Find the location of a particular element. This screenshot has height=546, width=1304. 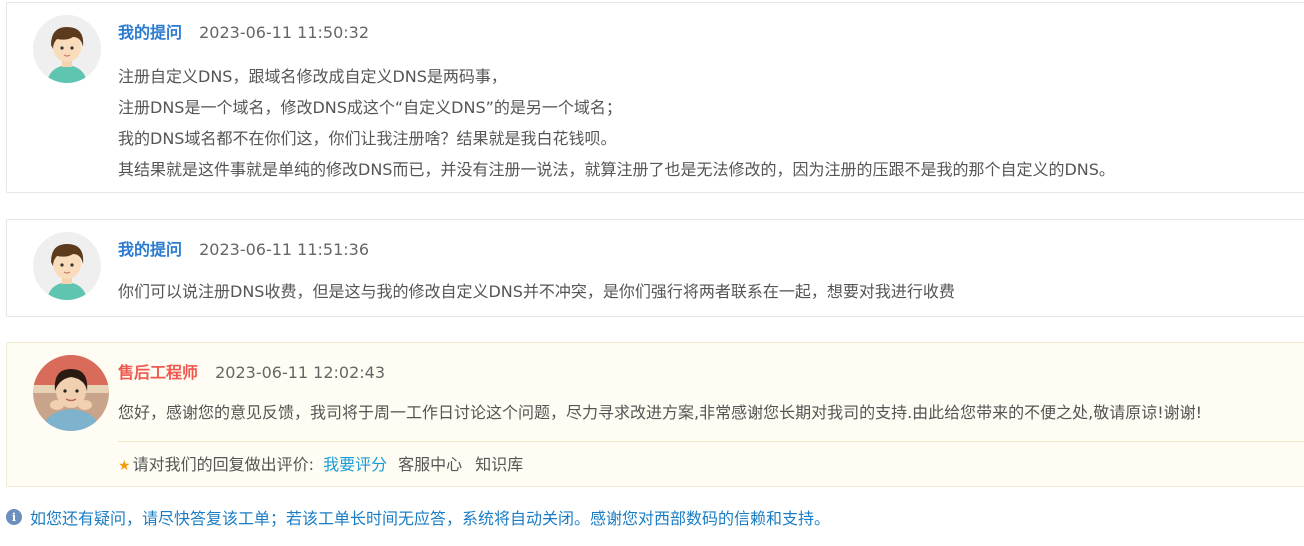

service-center-link: 客服中心 is located at coordinates (430, 464).